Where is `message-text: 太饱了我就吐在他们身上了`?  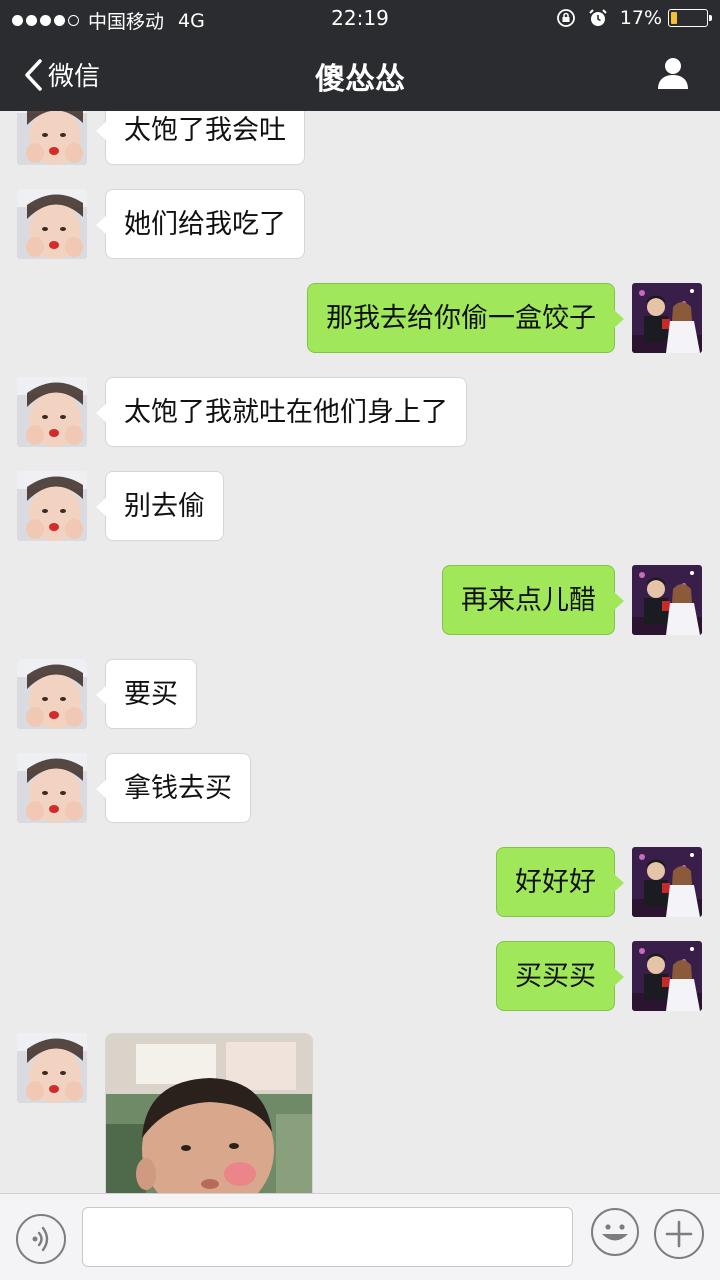 message-text: 太饱了我就吐在他们身上了 is located at coordinates (286, 412).